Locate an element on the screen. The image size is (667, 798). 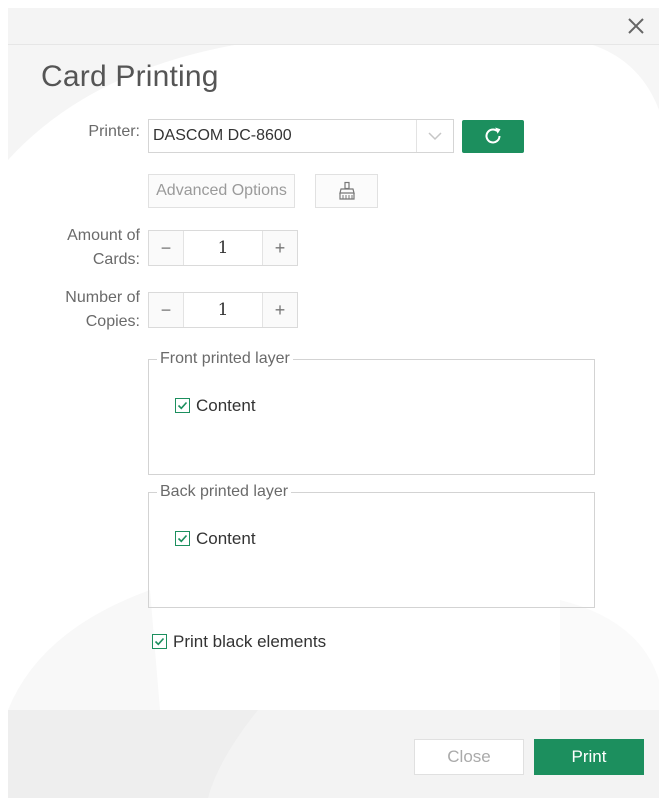
number-of-copies-label-line2: Copies: is located at coordinates (112, 321).